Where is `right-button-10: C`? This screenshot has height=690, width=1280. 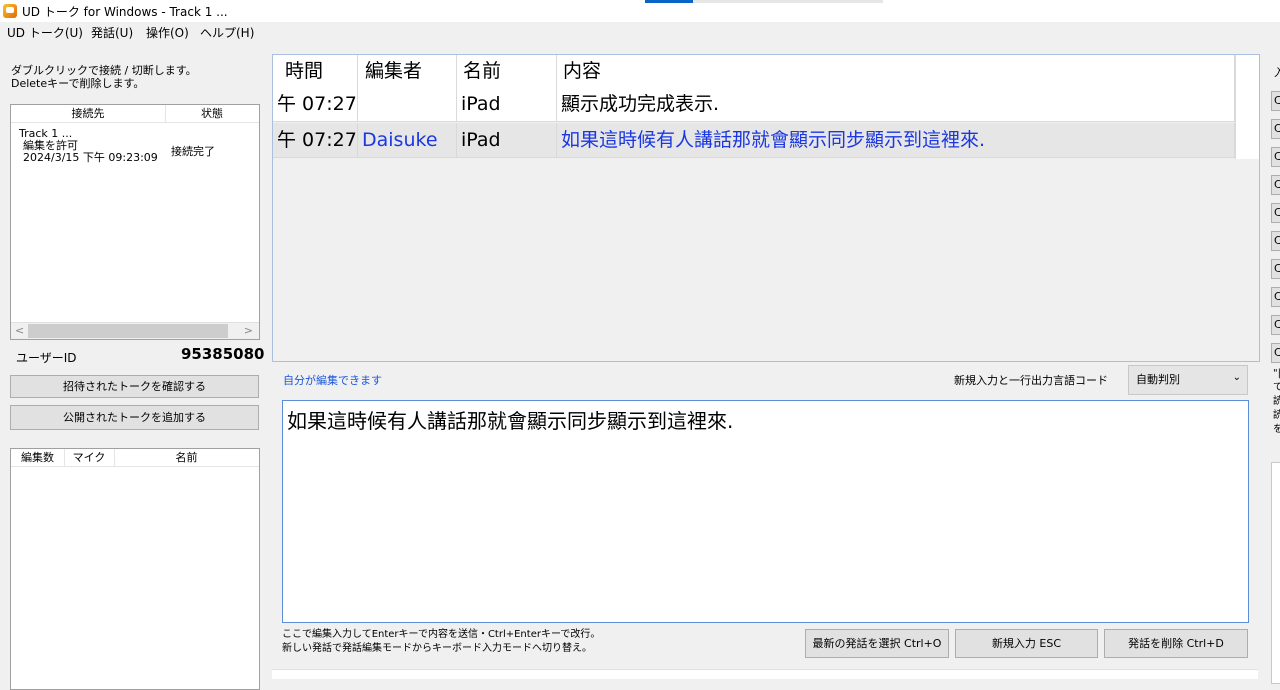
right-button-10: C is located at coordinates (1275, 353).